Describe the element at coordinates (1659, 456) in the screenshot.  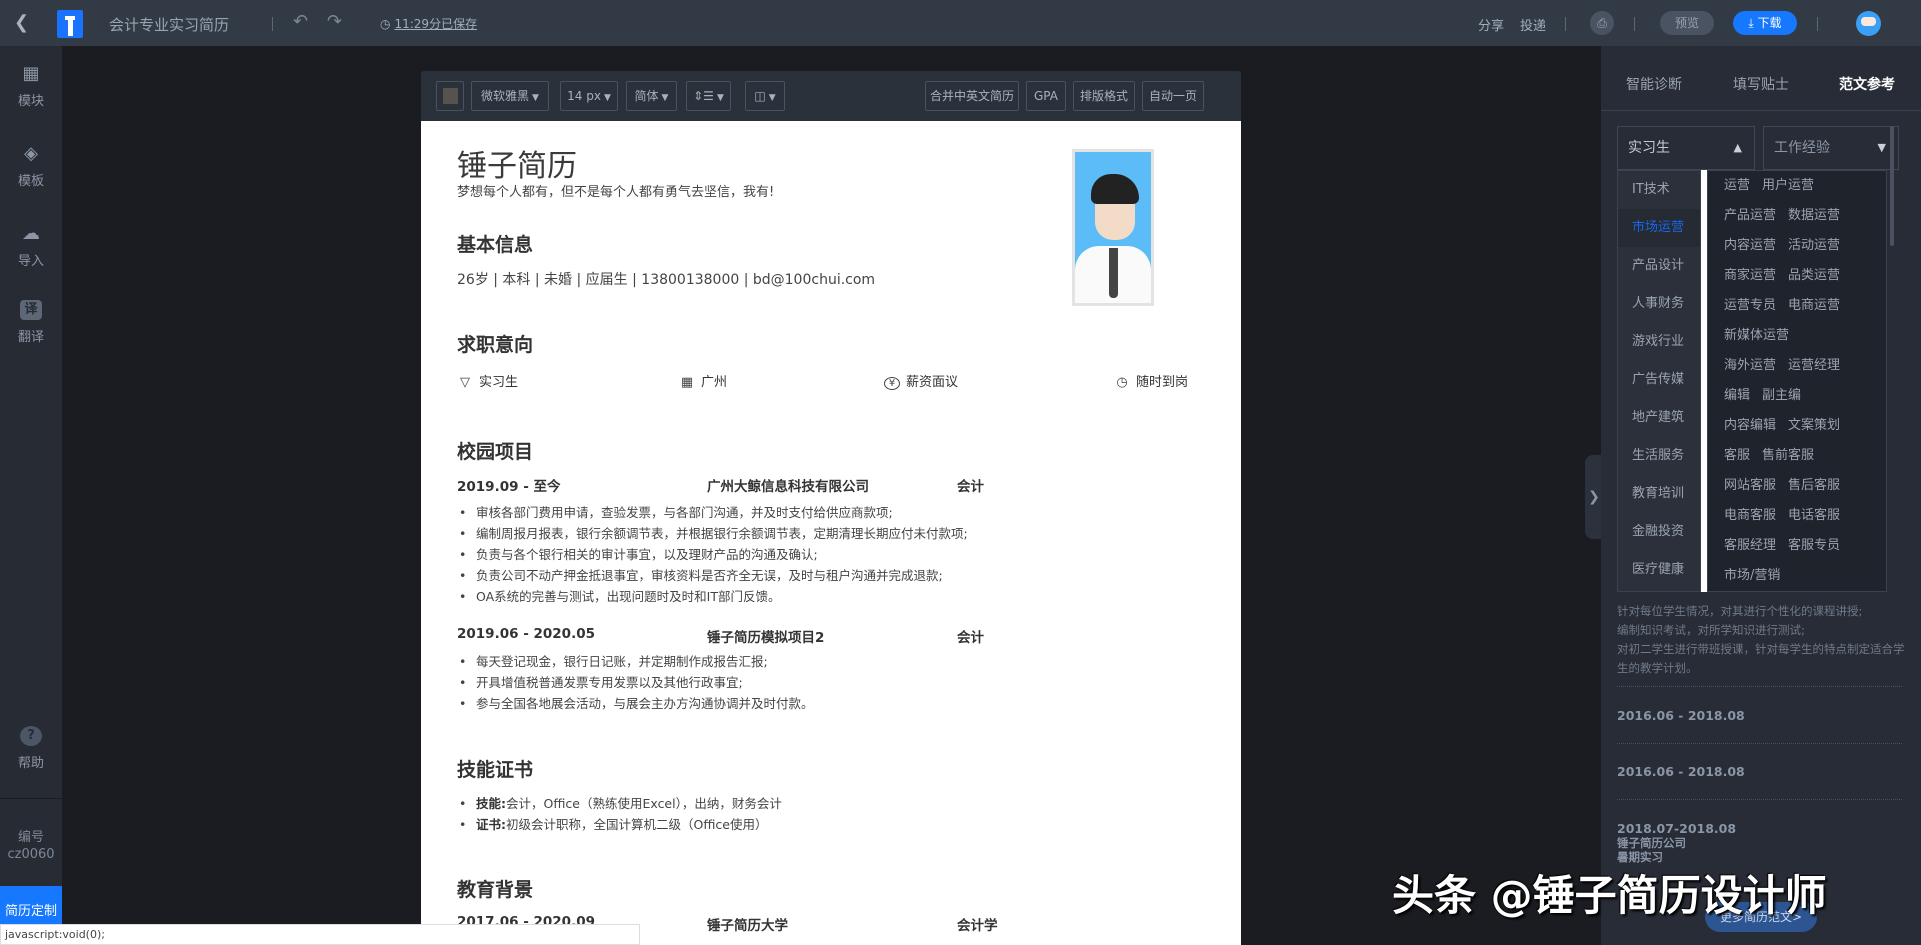
I see `category-item: 生活服务` at that location.